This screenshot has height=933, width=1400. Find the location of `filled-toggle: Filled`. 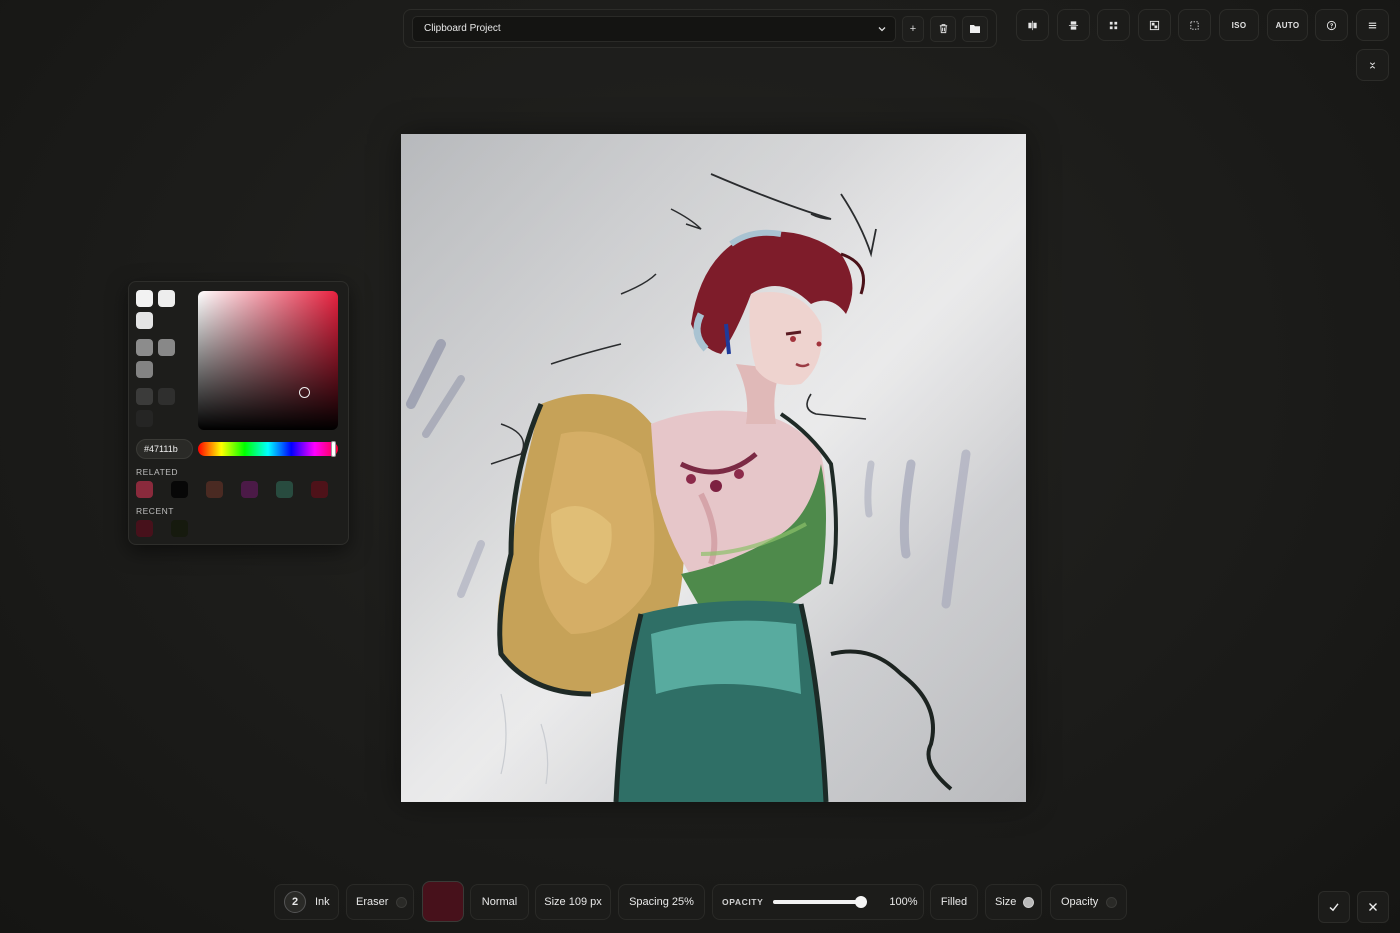

filled-toggle: Filled is located at coordinates (954, 902).